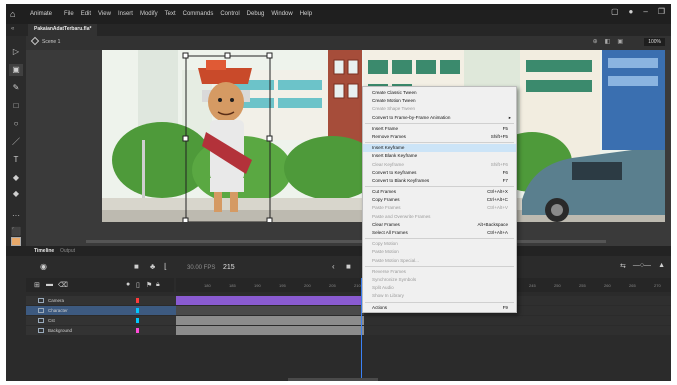  What do you see at coordinates (229, 267) in the screenshot?
I see `current-frame-field: 215` at bounding box center [229, 267].